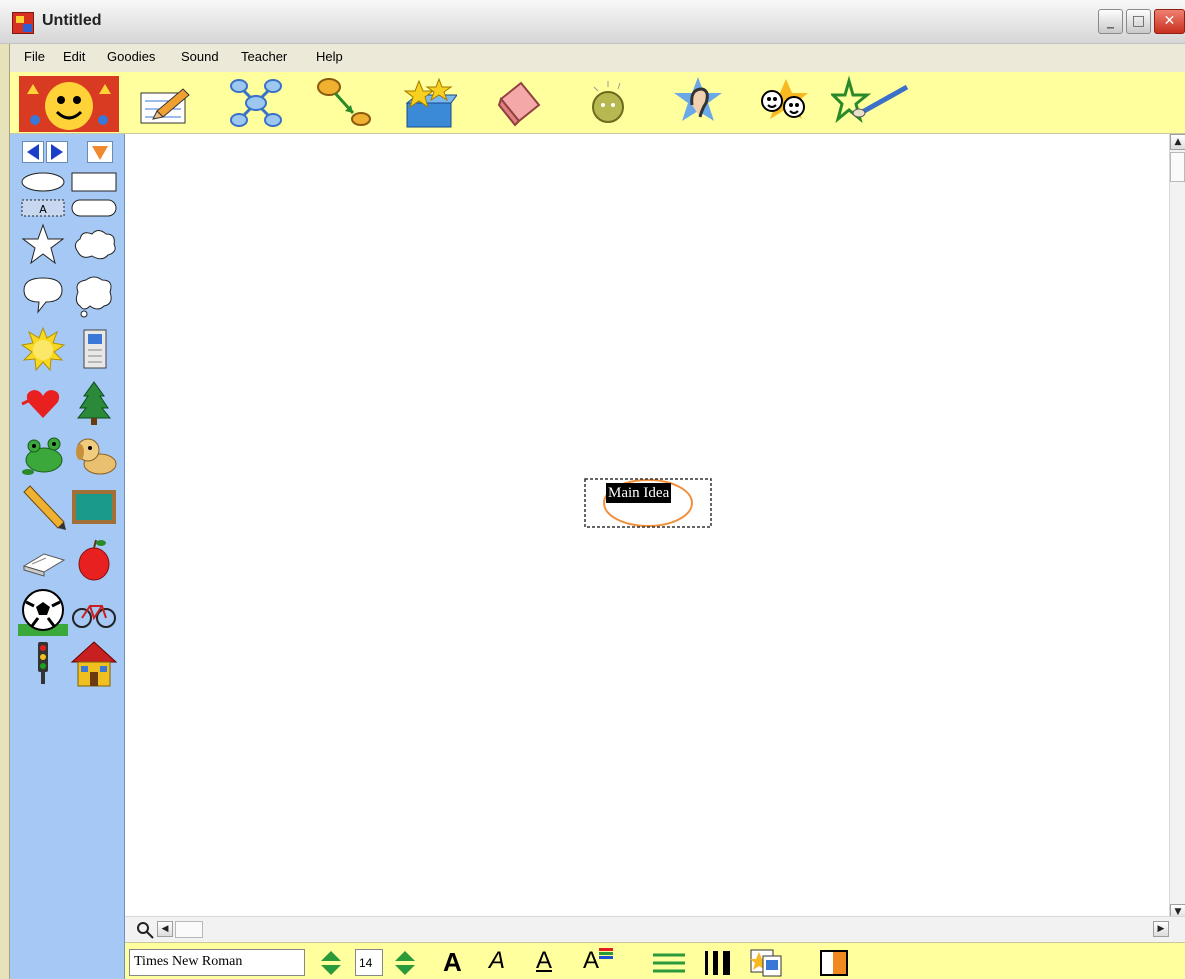  I want to click on vertical-scrollbar: ▲ ▼, so click(1177, 537).